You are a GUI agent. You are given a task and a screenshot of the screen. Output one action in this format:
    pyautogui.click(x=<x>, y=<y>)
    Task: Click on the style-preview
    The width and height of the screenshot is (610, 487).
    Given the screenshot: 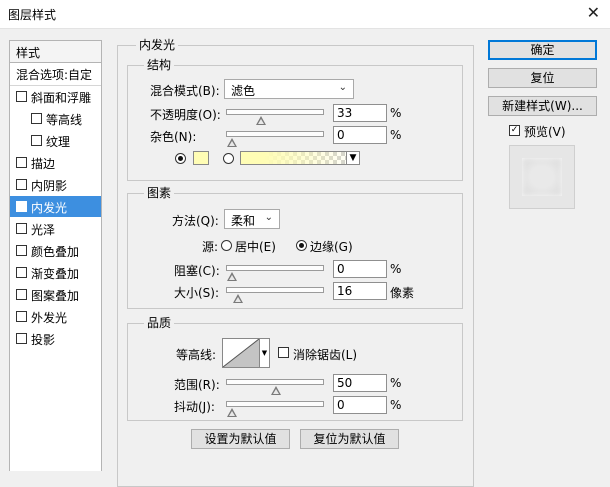 What is the action you would take?
    pyautogui.click(x=542, y=177)
    